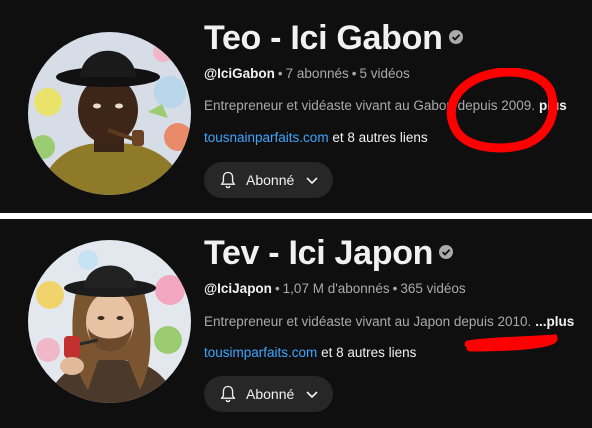 This screenshot has height=428, width=592. I want to click on channel-meta: @IciJapon • 1,07 M d'abonnés • 365 vidéos, so click(335, 288).